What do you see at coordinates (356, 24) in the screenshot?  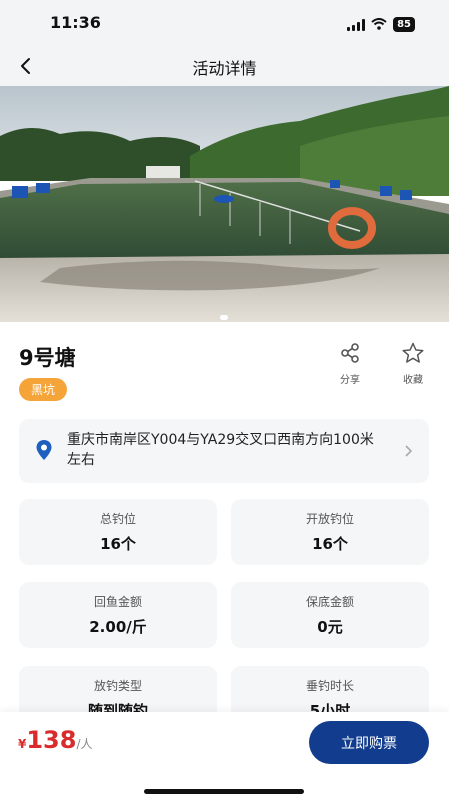 I see `signal-icon` at bounding box center [356, 24].